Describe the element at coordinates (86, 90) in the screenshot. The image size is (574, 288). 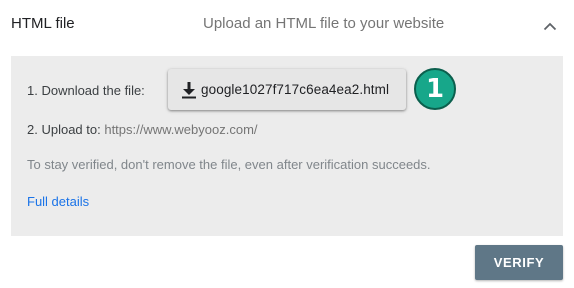
I see `step-download-label: 1. Download the file:` at that location.